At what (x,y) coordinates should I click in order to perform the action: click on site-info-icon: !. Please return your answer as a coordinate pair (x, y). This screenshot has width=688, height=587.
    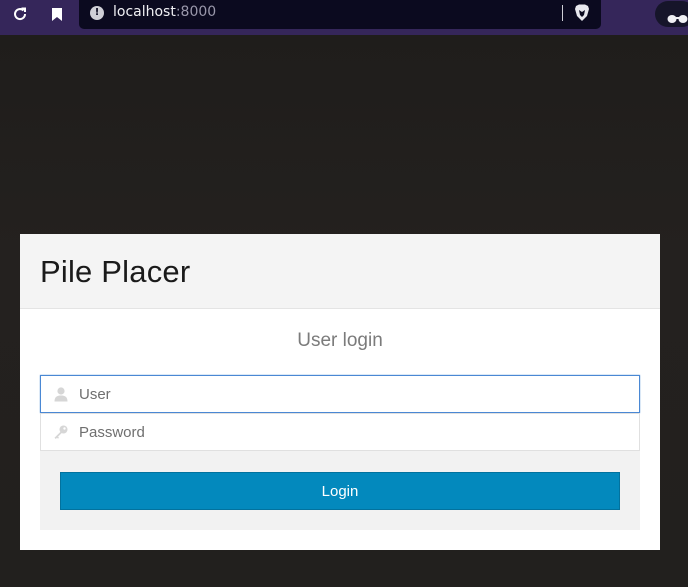
    Looking at the image, I should click on (97, 13).